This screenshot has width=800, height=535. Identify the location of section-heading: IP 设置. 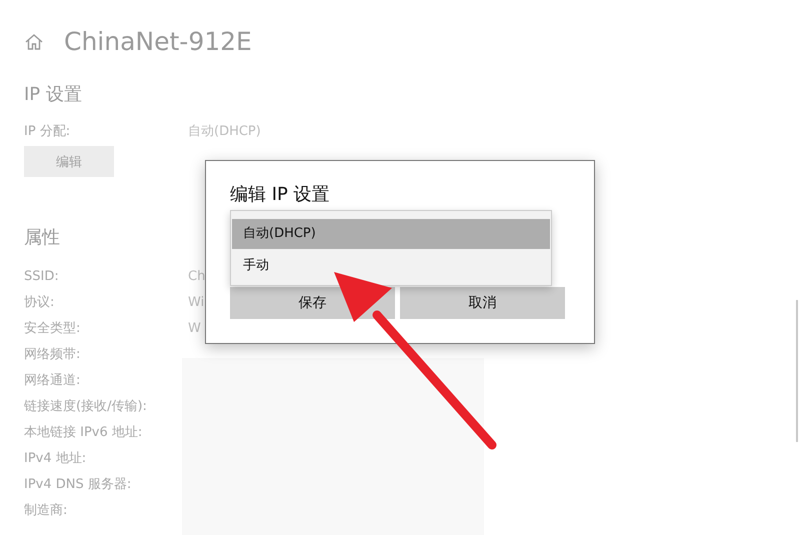
(53, 94).